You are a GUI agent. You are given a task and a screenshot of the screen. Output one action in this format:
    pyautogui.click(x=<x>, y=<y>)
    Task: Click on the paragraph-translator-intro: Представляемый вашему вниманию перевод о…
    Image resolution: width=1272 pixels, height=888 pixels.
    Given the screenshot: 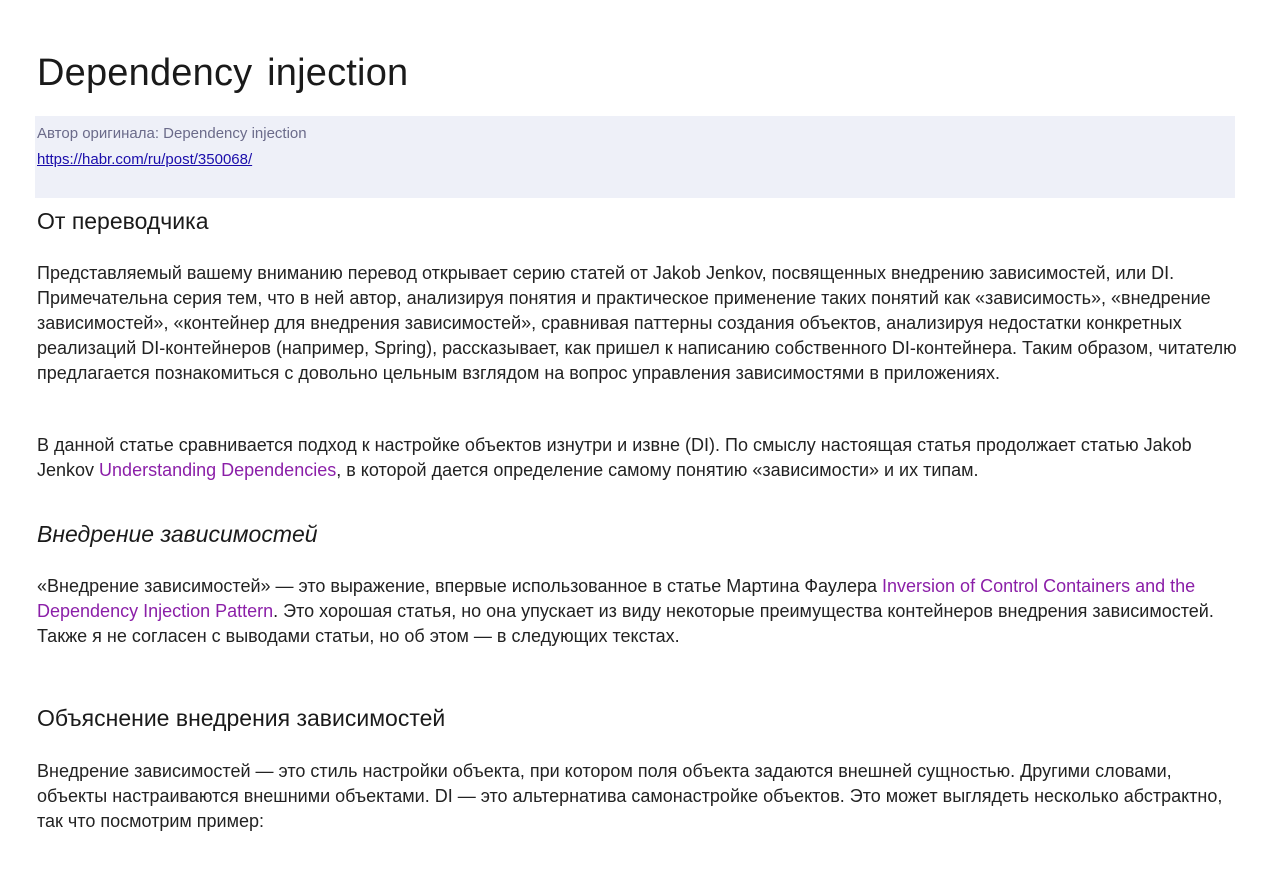 What is the action you would take?
    pyautogui.click(x=637, y=323)
    